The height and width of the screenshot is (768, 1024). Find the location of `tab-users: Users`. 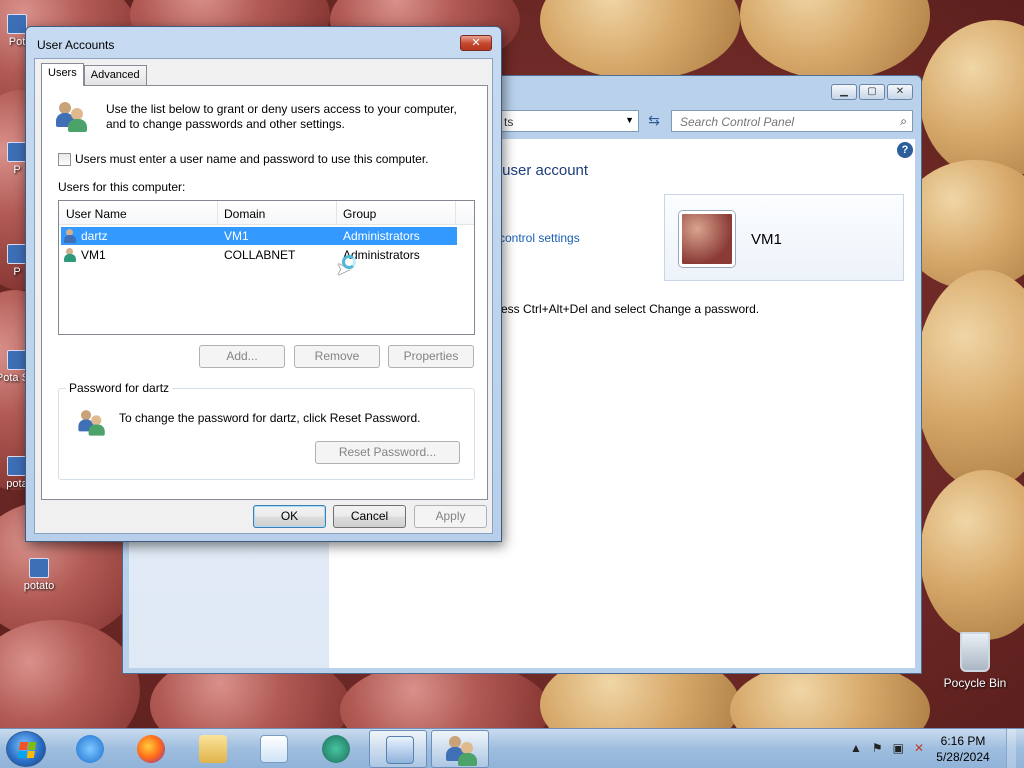

tab-users: Users is located at coordinates (62, 74).